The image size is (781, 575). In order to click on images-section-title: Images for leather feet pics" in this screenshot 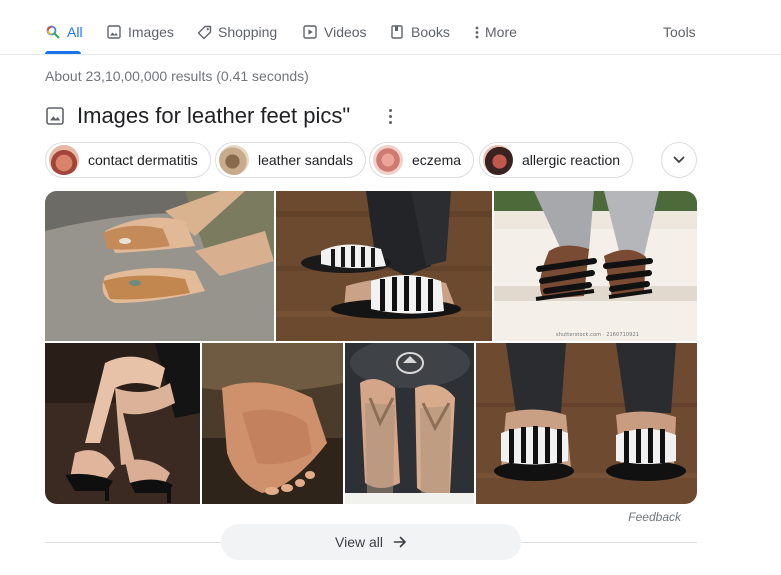, I will do `click(214, 115)`.